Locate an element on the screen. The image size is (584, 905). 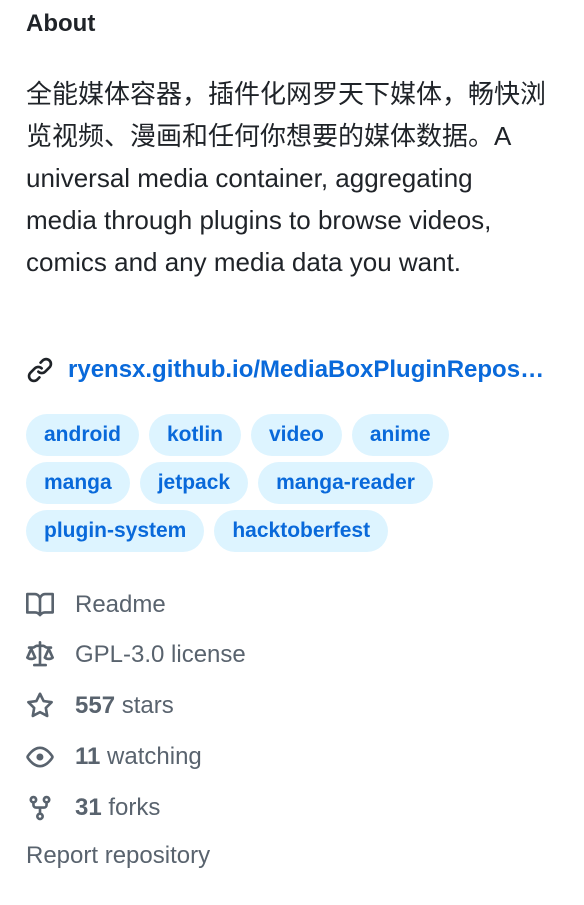
topic-tag-manga: manga is located at coordinates (78, 483).